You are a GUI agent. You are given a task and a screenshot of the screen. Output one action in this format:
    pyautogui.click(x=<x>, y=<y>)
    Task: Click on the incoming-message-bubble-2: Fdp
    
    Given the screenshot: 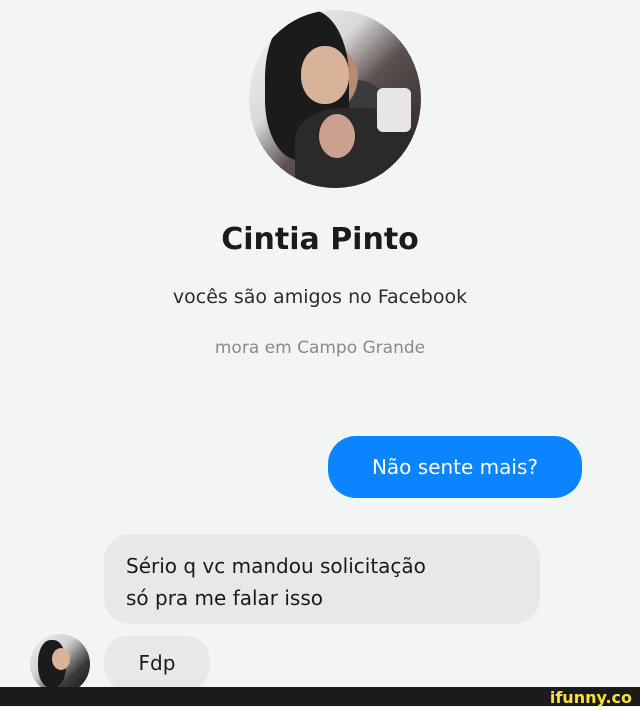 What is the action you would take?
    pyautogui.click(x=157, y=663)
    